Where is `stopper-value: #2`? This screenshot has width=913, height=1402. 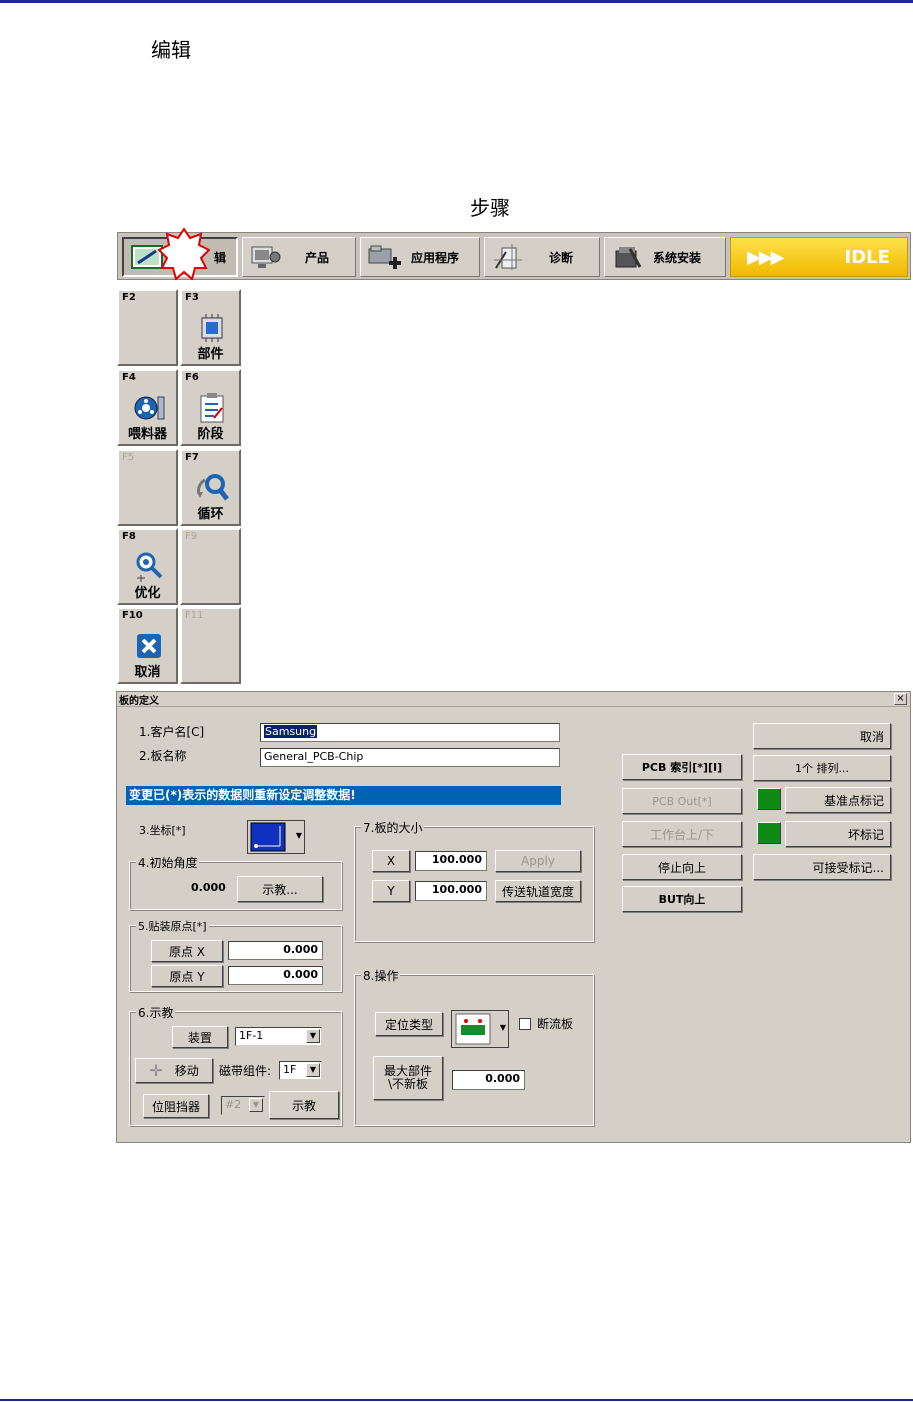
stopper-value: #2 is located at coordinates (233, 1104).